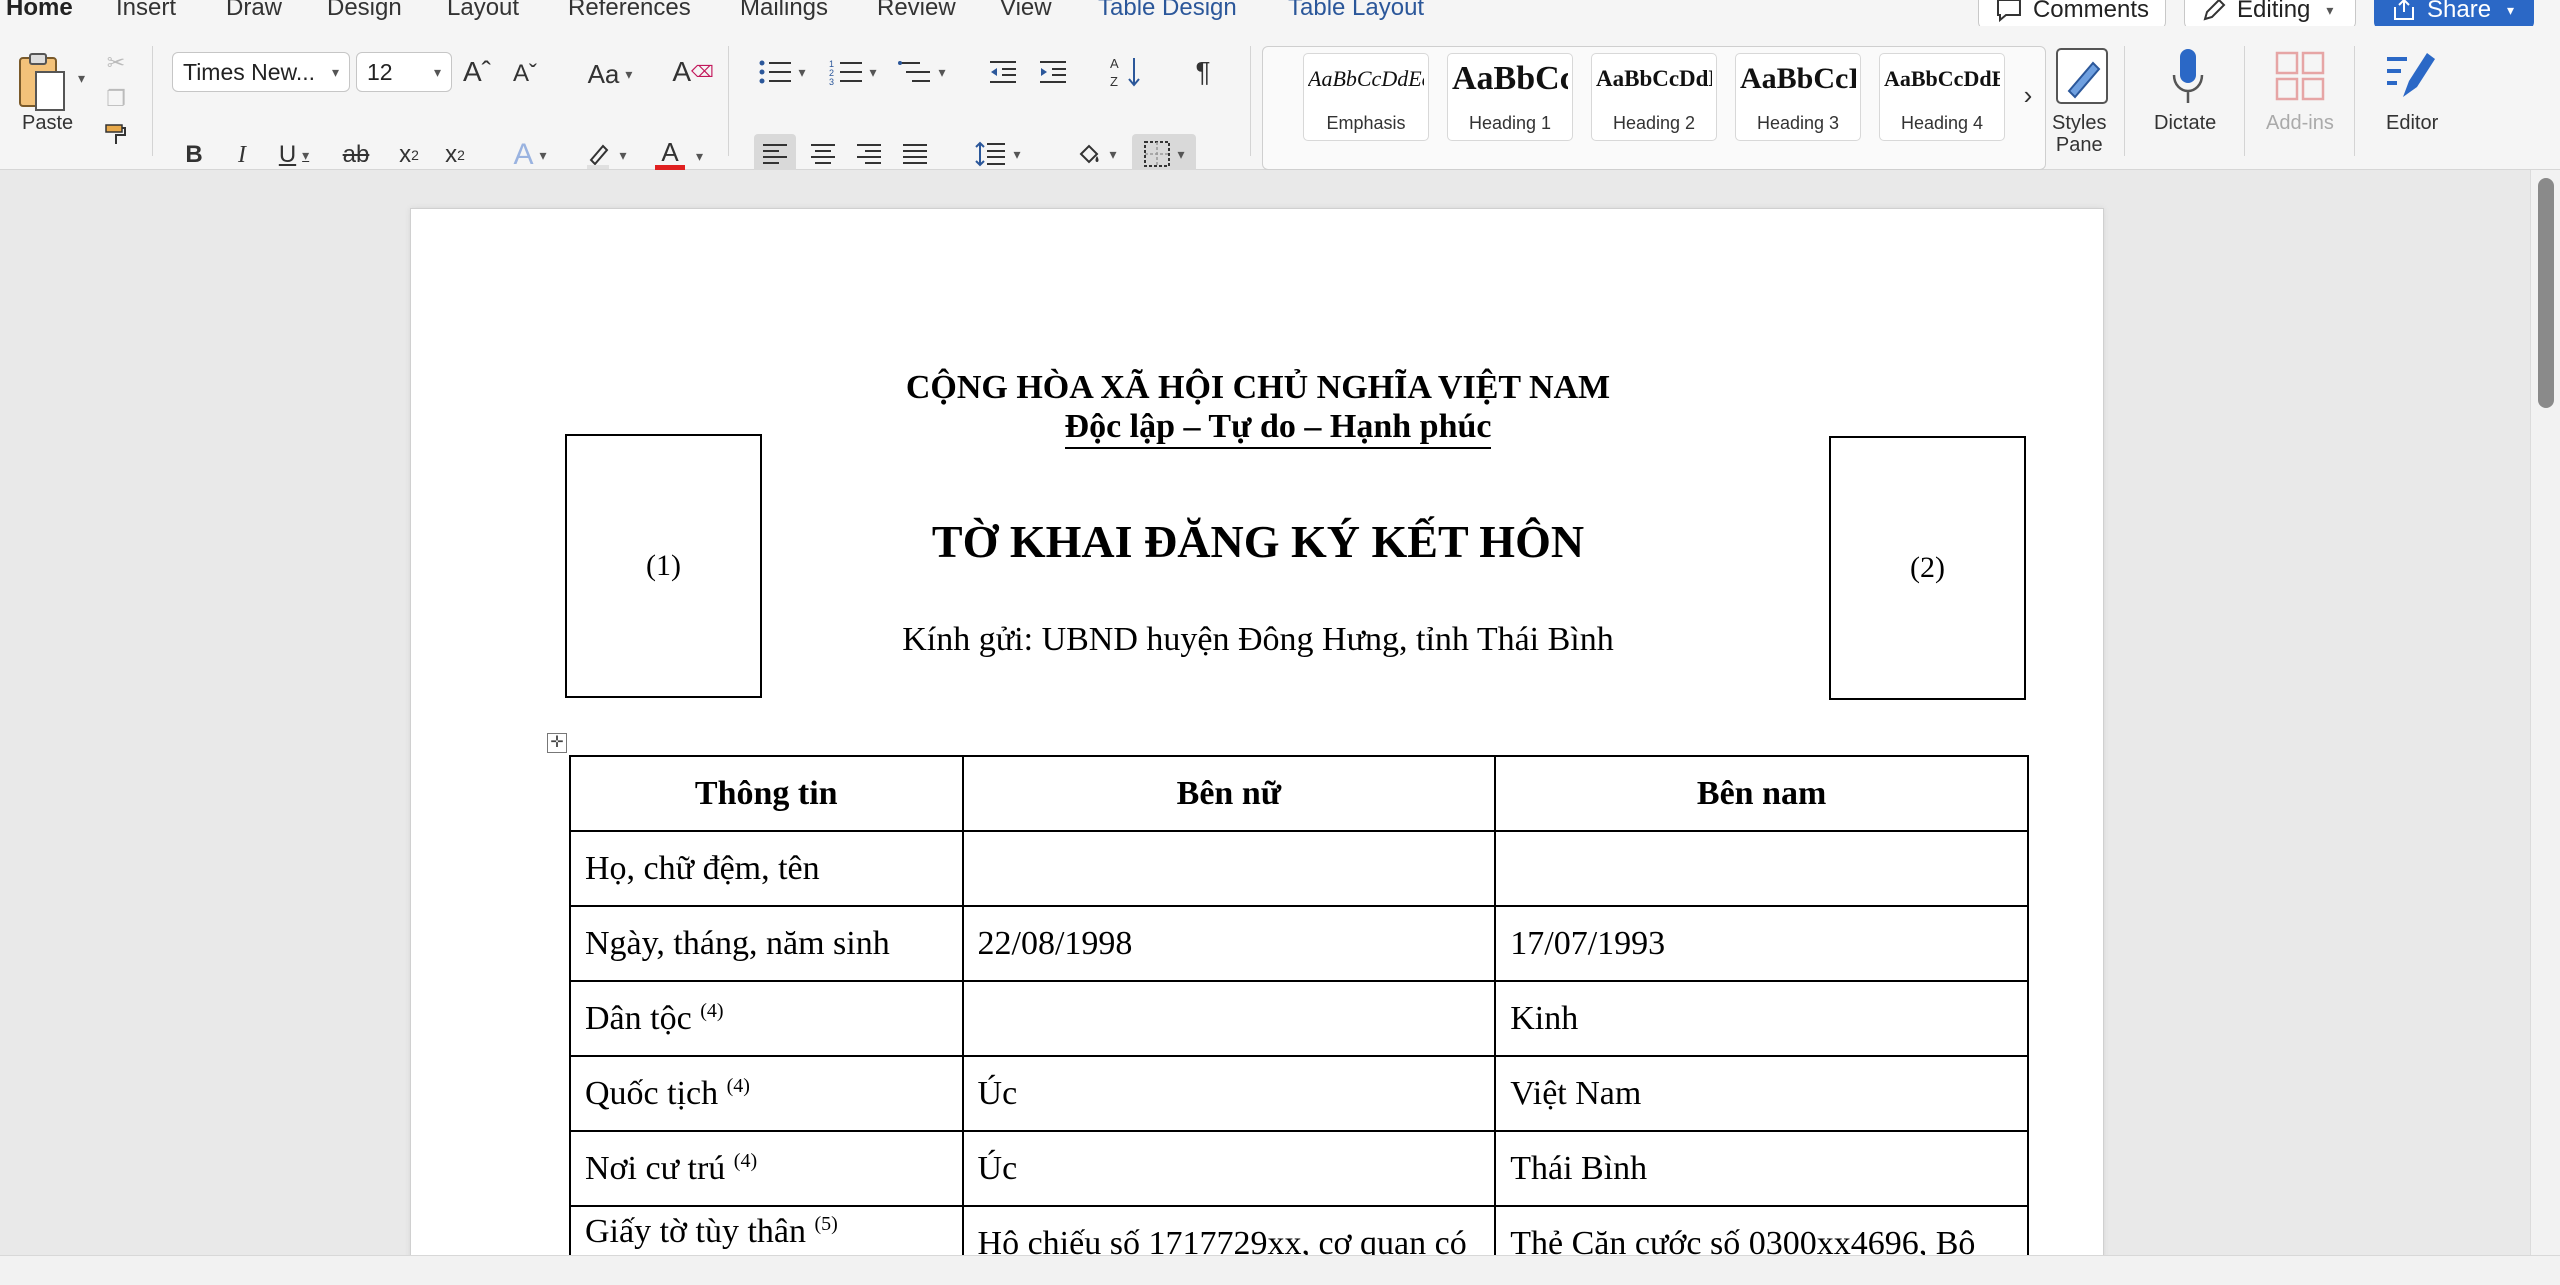 The width and height of the screenshot is (2560, 1285). Describe the element at coordinates (1229, 943) in the screenshot. I see `female-cell: 22/08/1998` at that location.